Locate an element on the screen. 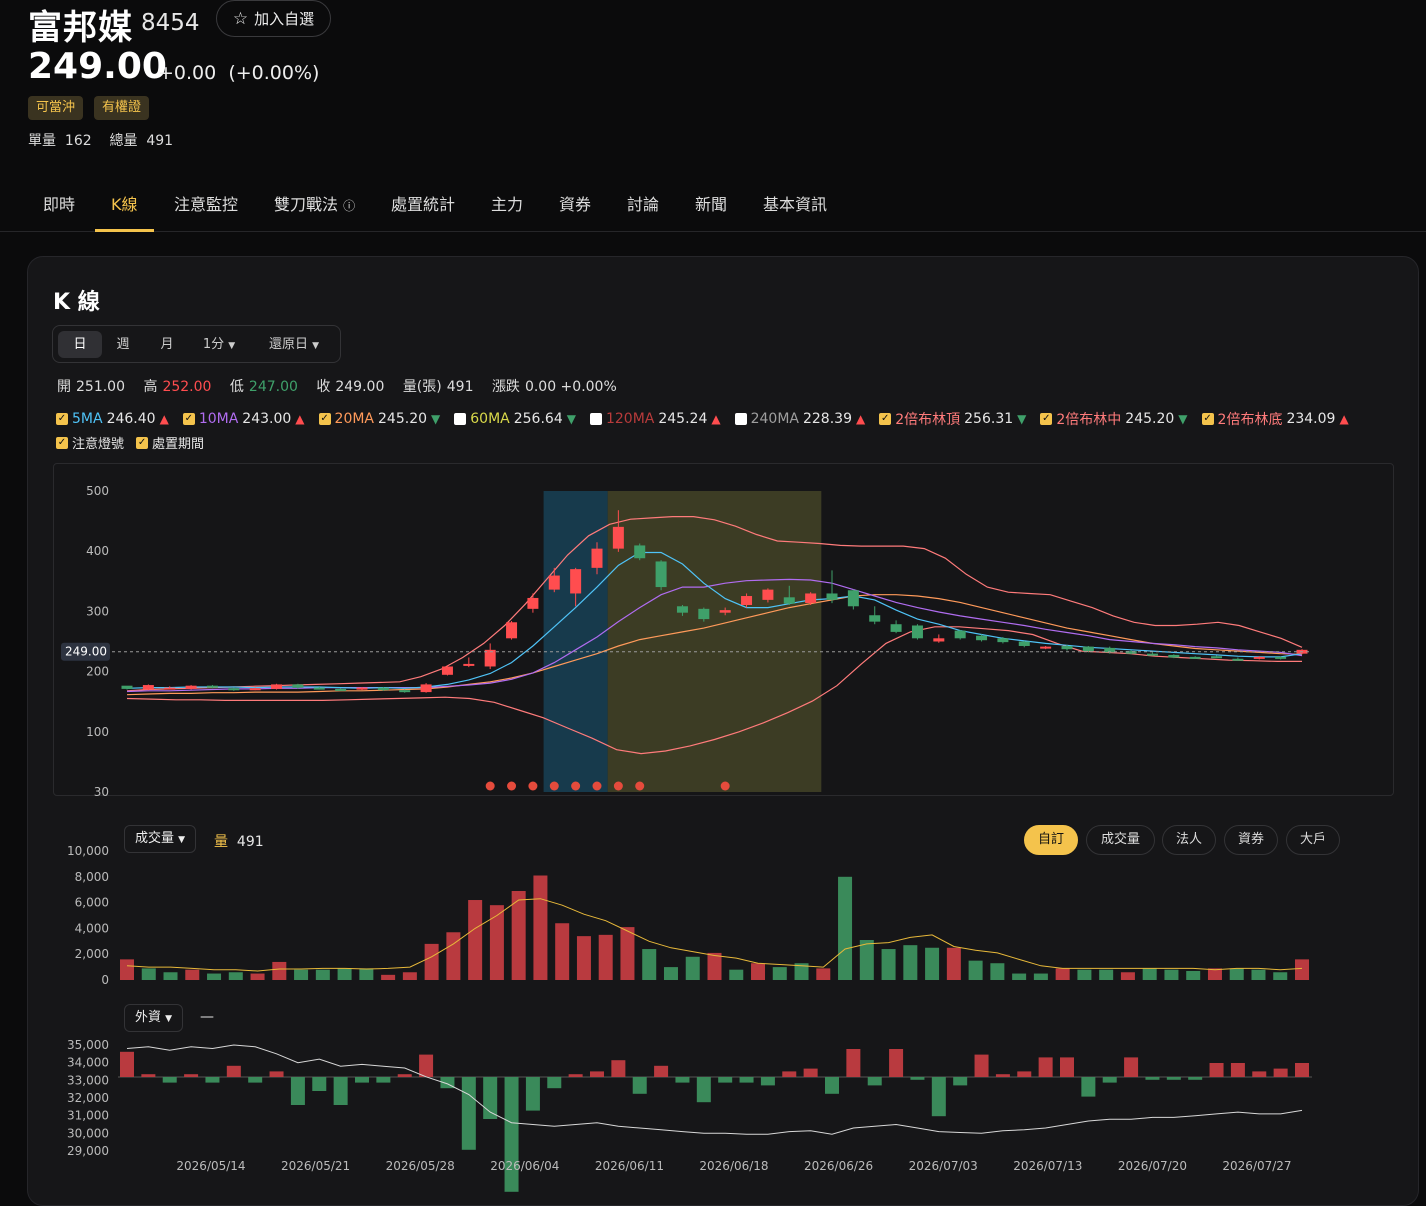 The width and height of the screenshot is (1426, 1206). tab-bar: 即時 K線 注意監控 雙刀戰法 ⓘ 處置統計 主力 資券 討論 新聞 基本資訊 is located at coordinates (713, 209).